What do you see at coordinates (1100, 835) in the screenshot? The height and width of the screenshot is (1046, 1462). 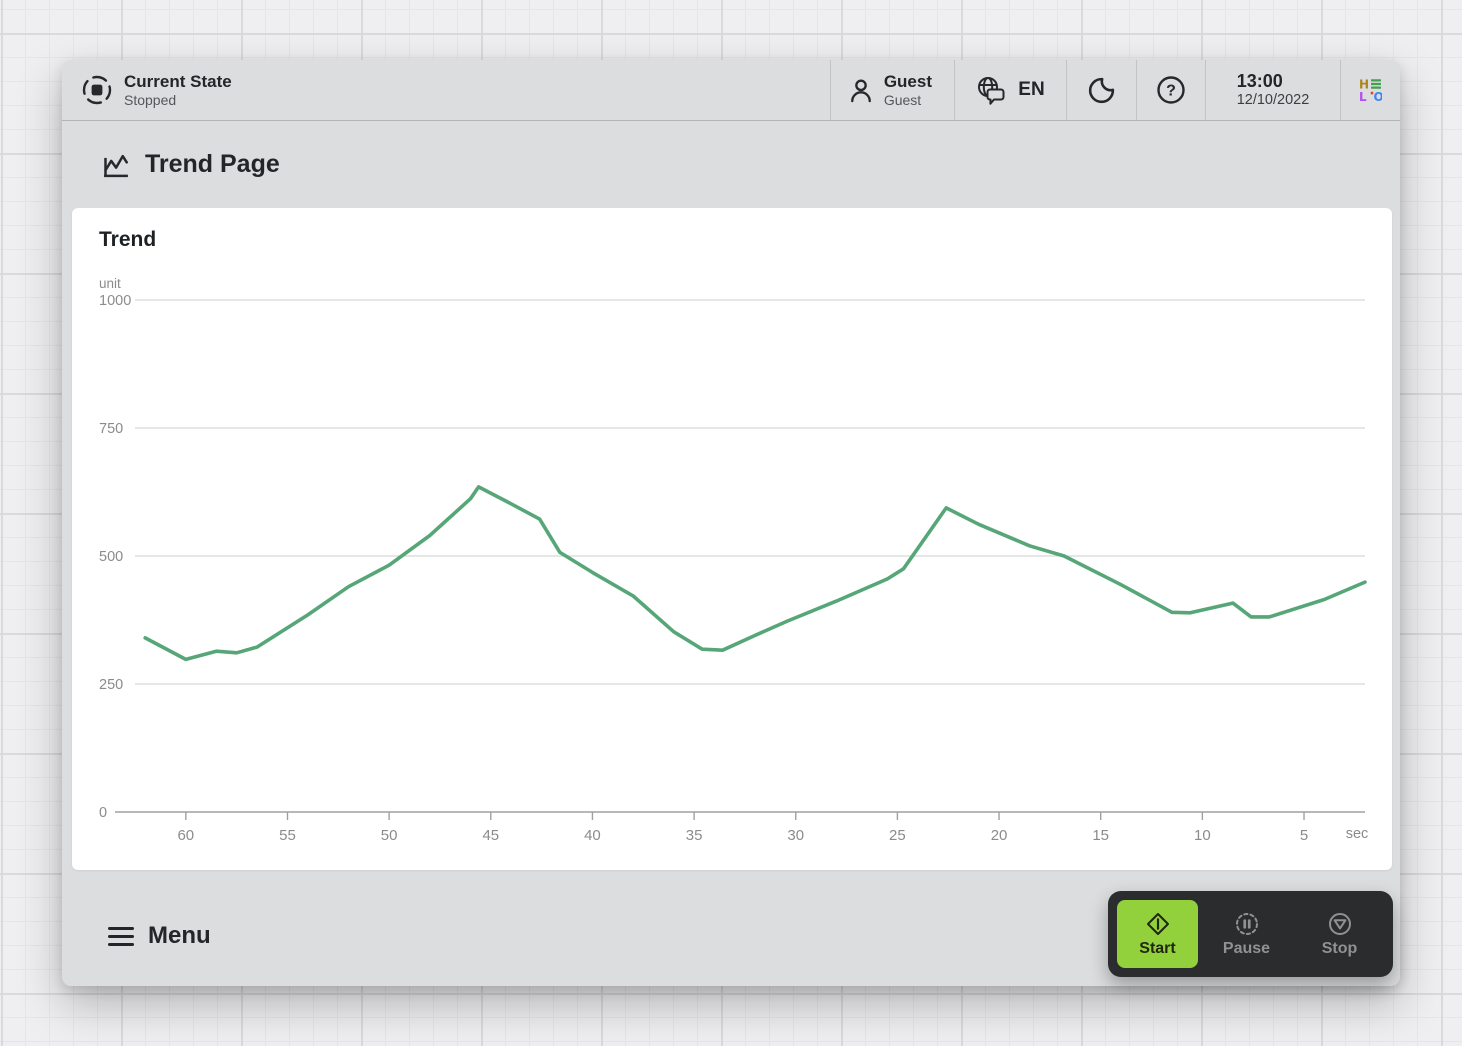 I see `svg-text: 15` at bounding box center [1100, 835].